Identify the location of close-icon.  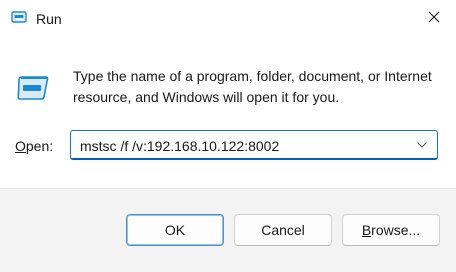
(434, 19).